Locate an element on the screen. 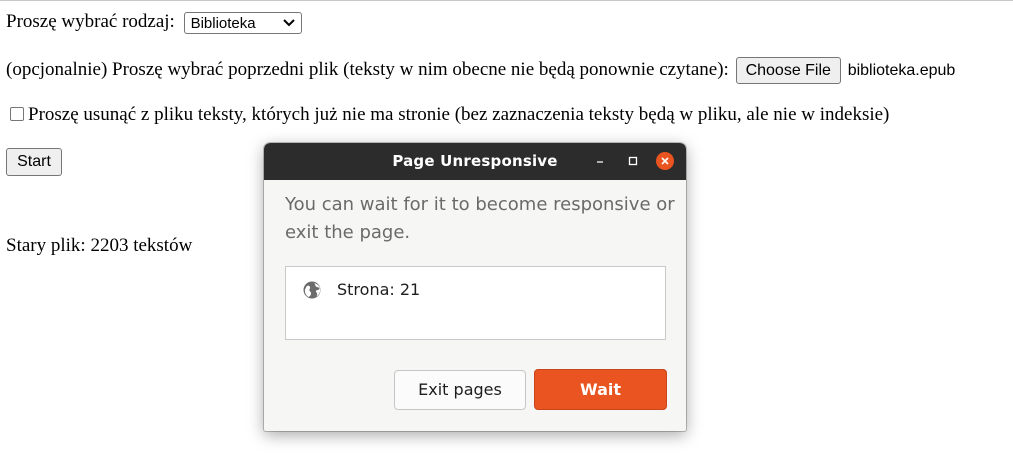 Image resolution: width=1013 pixels, height=455 pixels. start-button: Start is located at coordinates (34, 162).